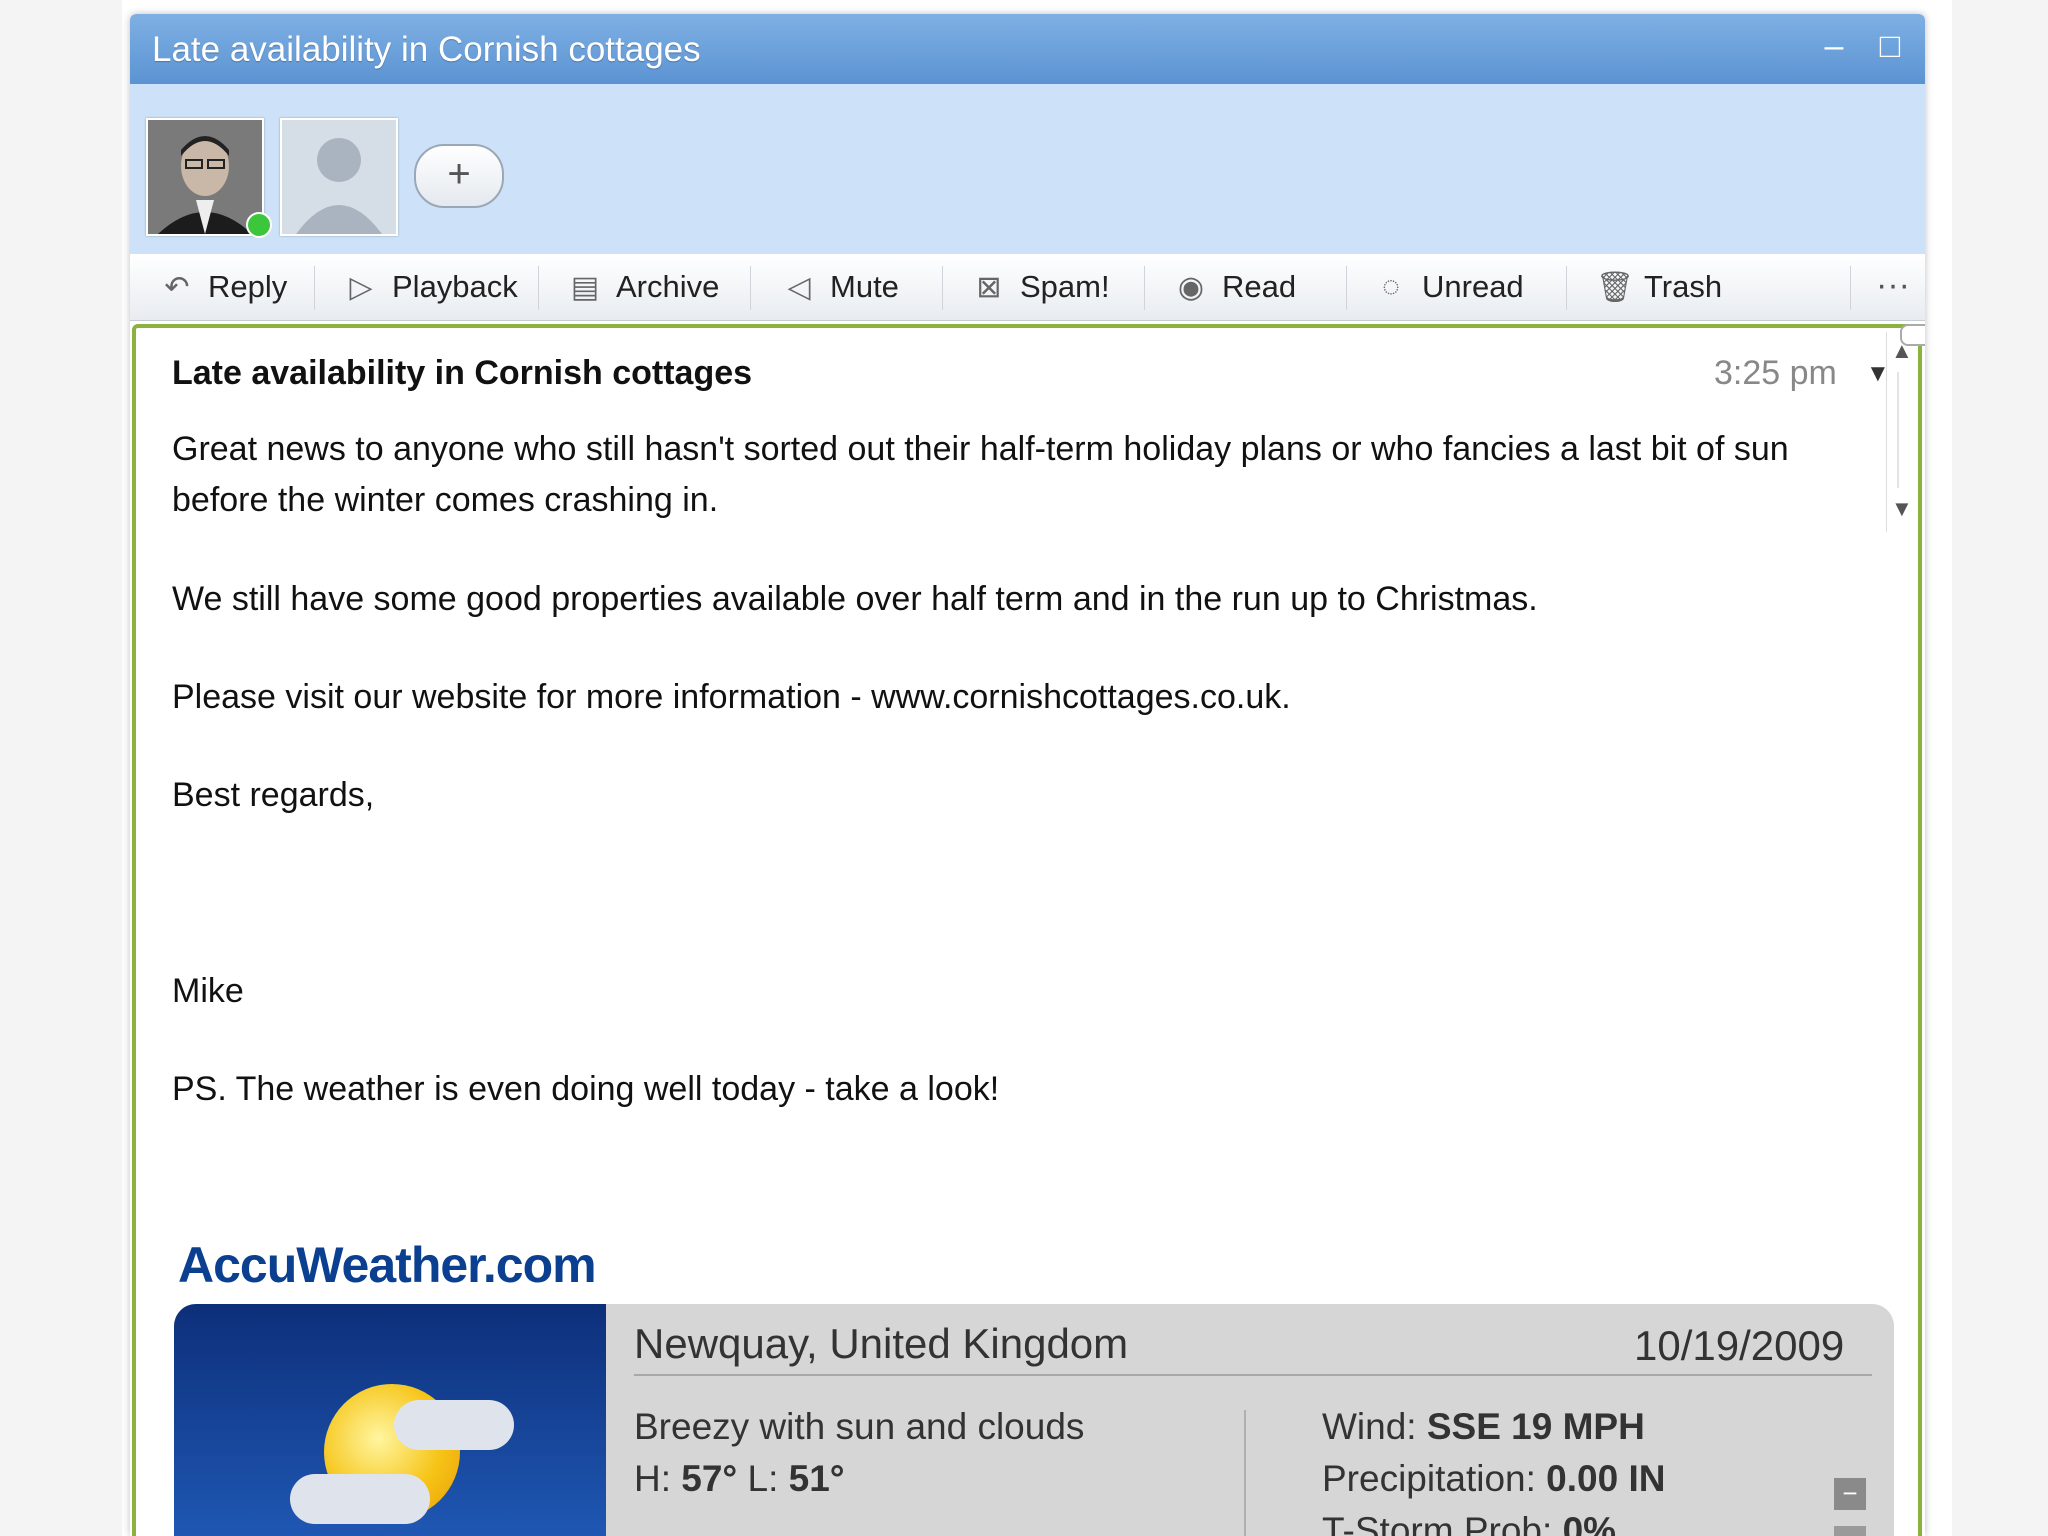 This screenshot has height=1536, width=2048. What do you see at coordinates (1739, 1345) in the screenshot?
I see `weather-date: 10/19/2009` at bounding box center [1739, 1345].